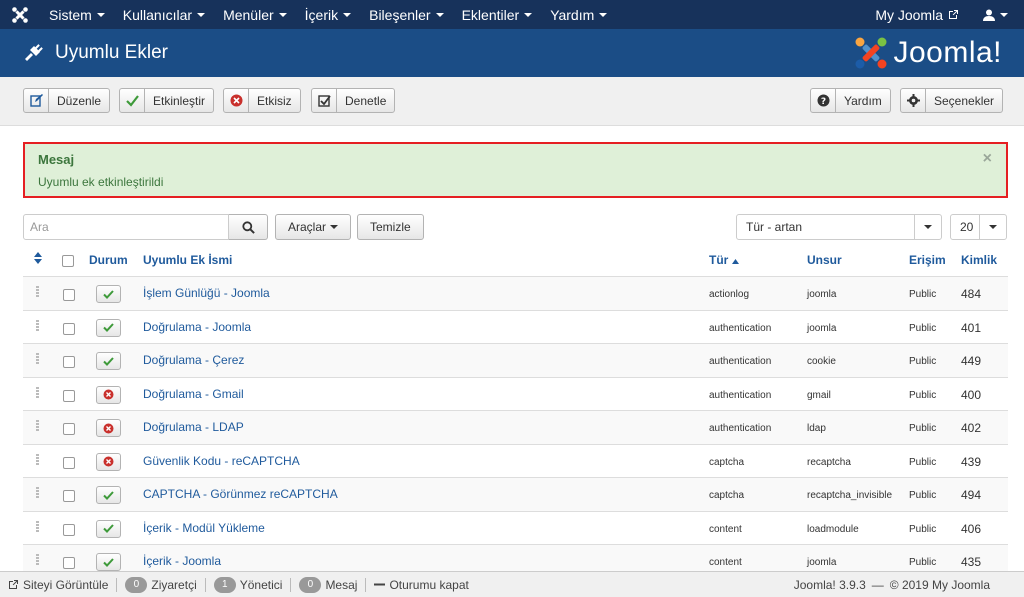 The width and height of the screenshot is (1024, 597). I want to click on close-icon: ×, so click(987, 159).